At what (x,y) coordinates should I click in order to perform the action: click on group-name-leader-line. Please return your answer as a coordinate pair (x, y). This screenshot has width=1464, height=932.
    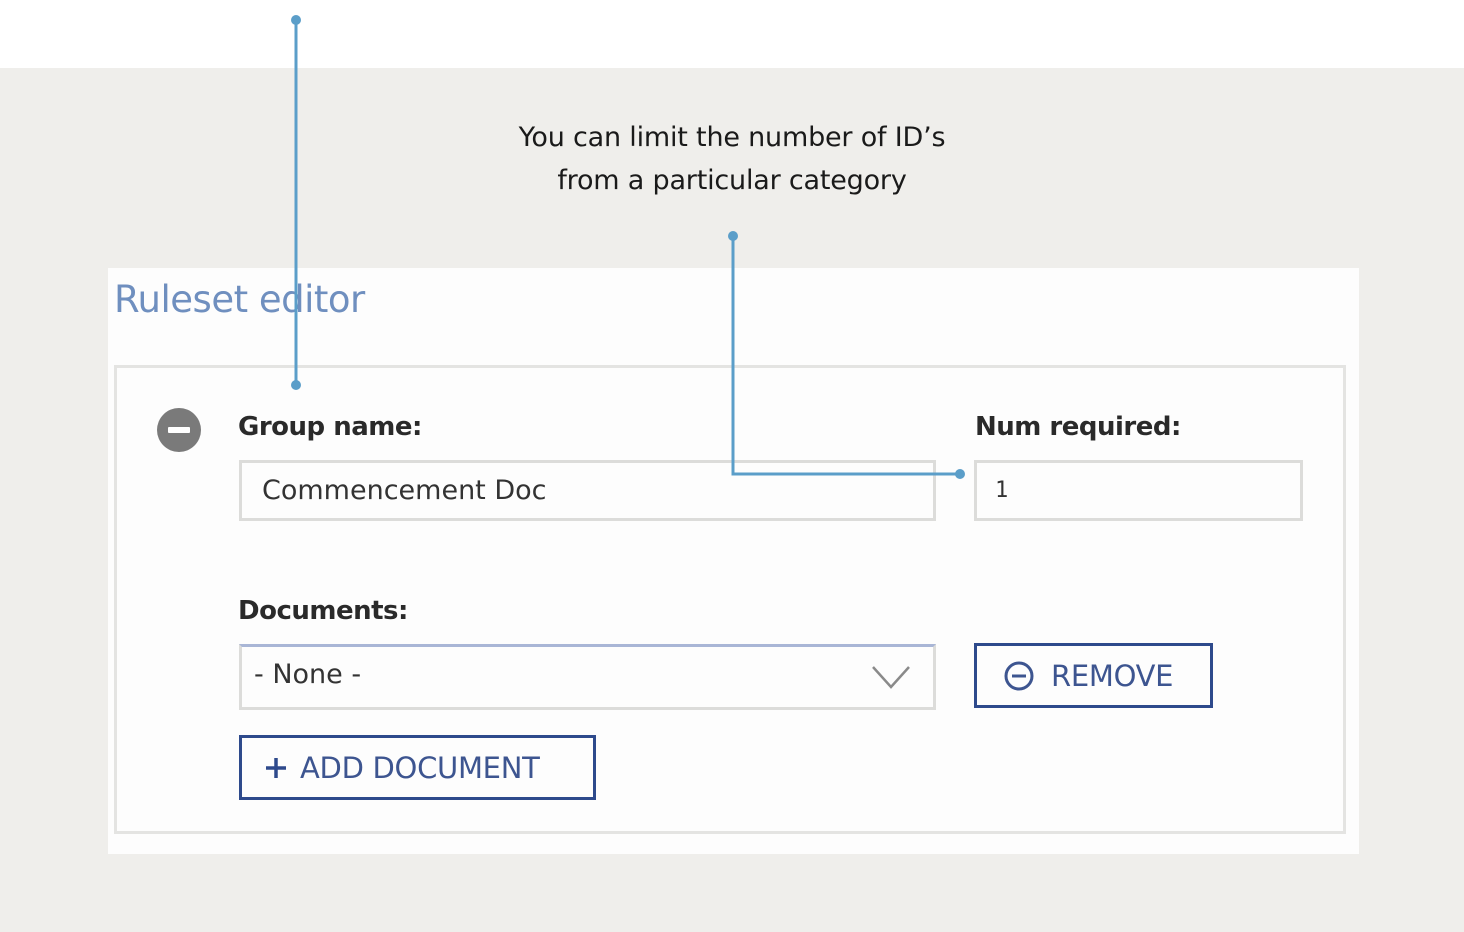
    Looking at the image, I should click on (296, 202).